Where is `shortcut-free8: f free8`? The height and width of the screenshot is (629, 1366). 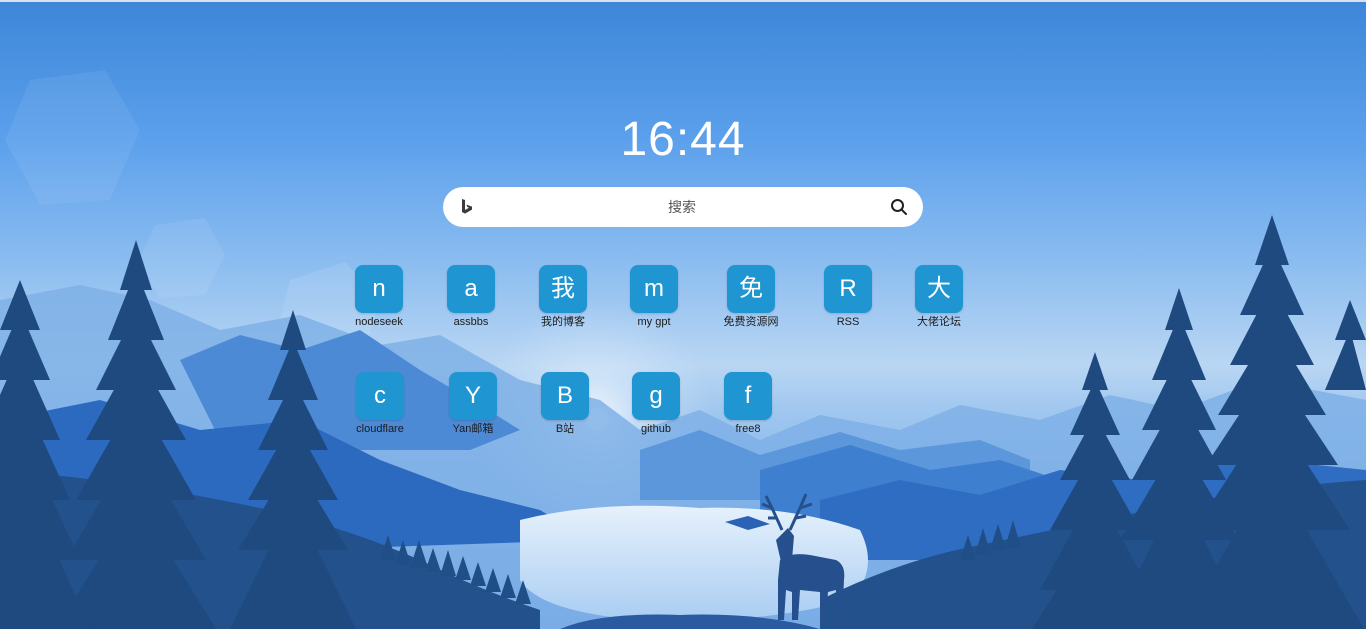
shortcut-free8: f free8 is located at coordinates (748, 404).